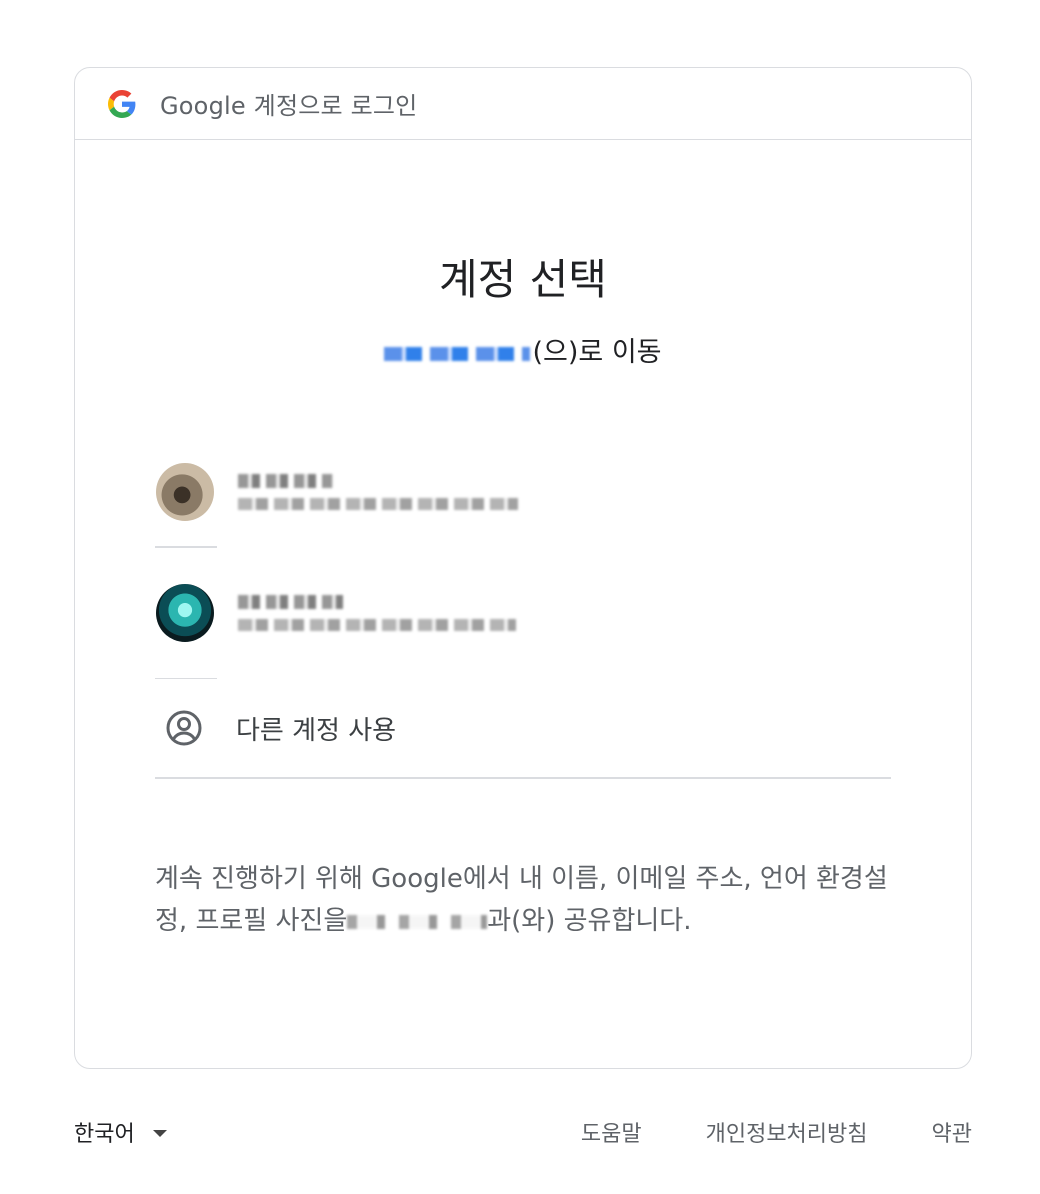 Image resolution: width=1040 pixels, height=1194 pixels. Describe the element at coordinates (523, 279) in the screenshot. I see `page-title: 계정 선택` at that location.